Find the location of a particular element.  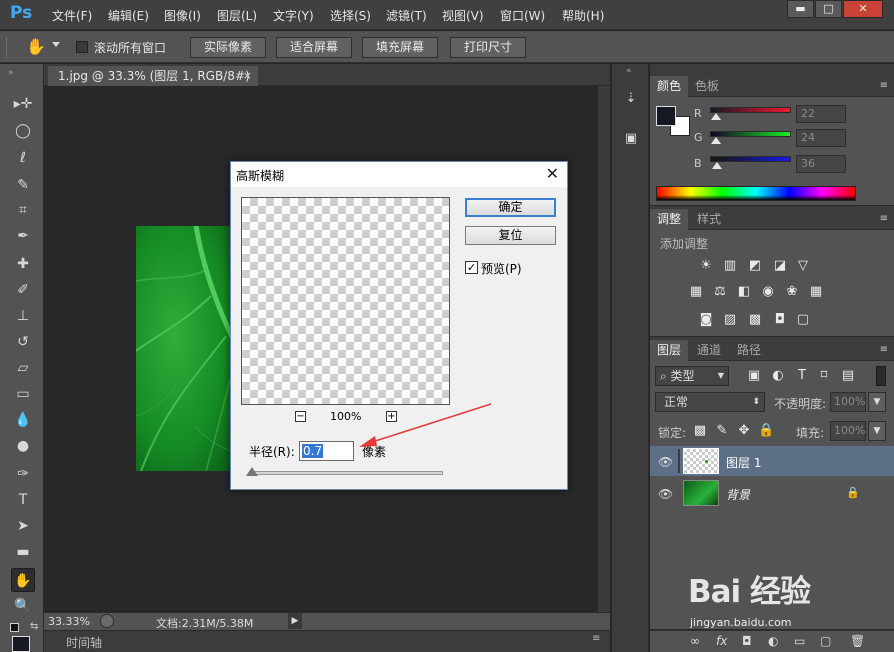

crop-tool-icon: ⌗ is located at coordinates (23, 210).